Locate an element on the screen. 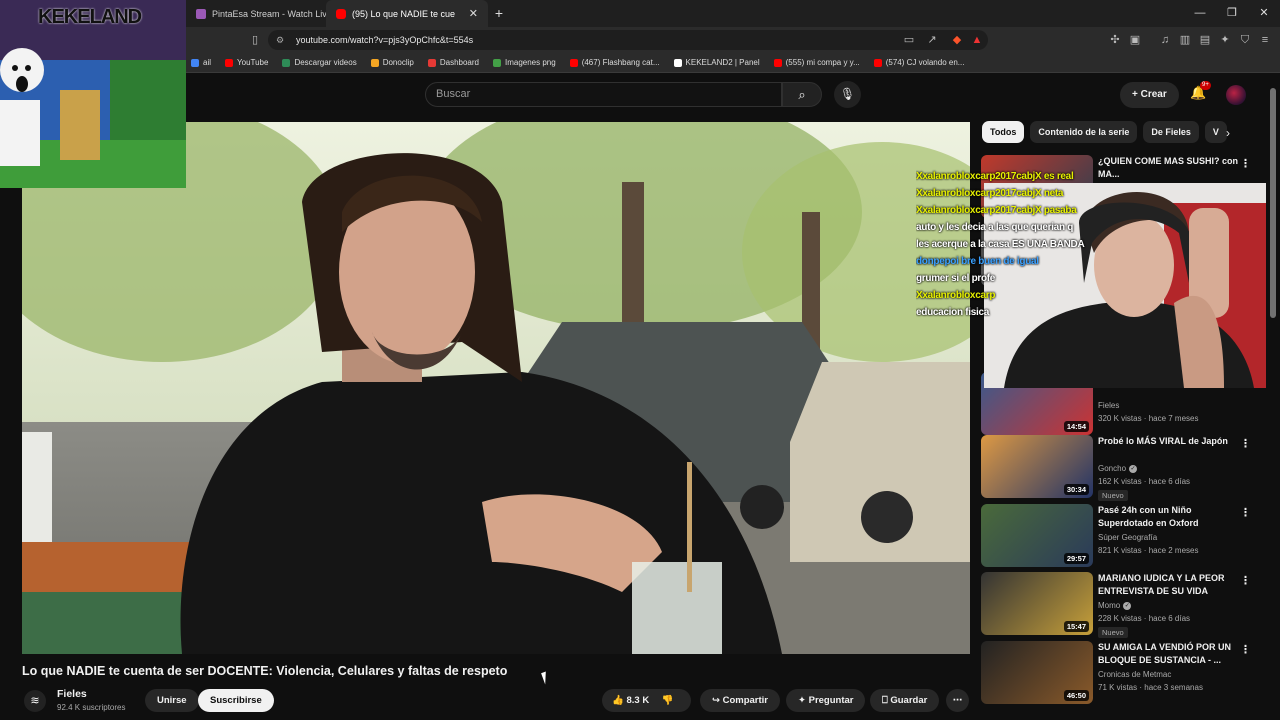 This screenshot has height=720, width=1280. subscriber-count: 92.4 K suscriptores is located at coordinates (91, 707).